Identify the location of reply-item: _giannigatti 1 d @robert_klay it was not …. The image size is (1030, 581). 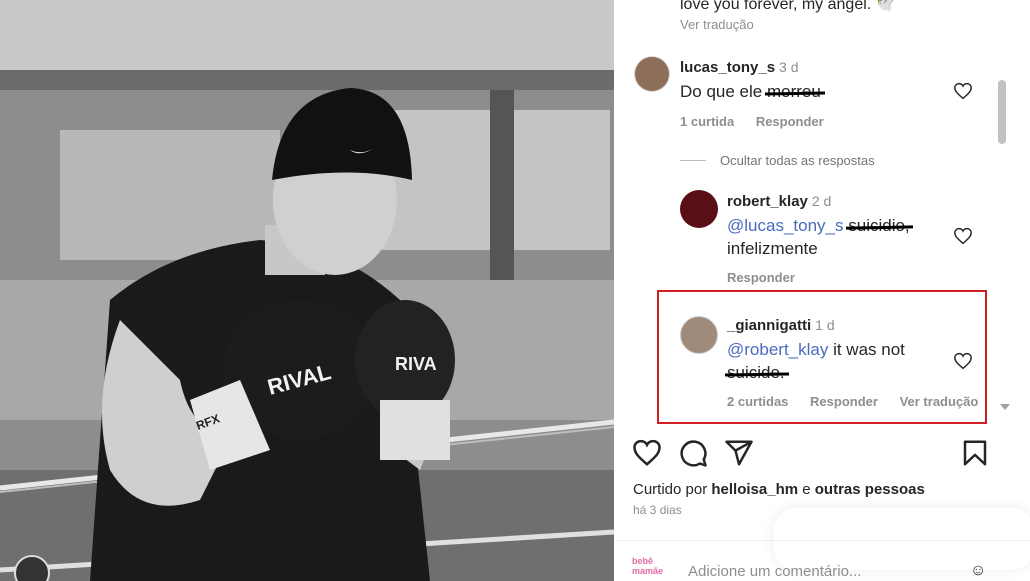
(830, 364).